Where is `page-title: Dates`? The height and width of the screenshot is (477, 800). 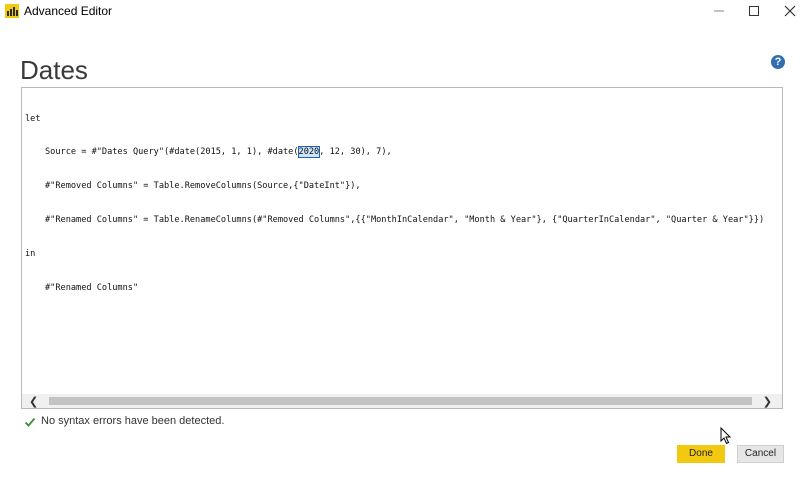 page-title: Dates is located at coordinates (54, 70).